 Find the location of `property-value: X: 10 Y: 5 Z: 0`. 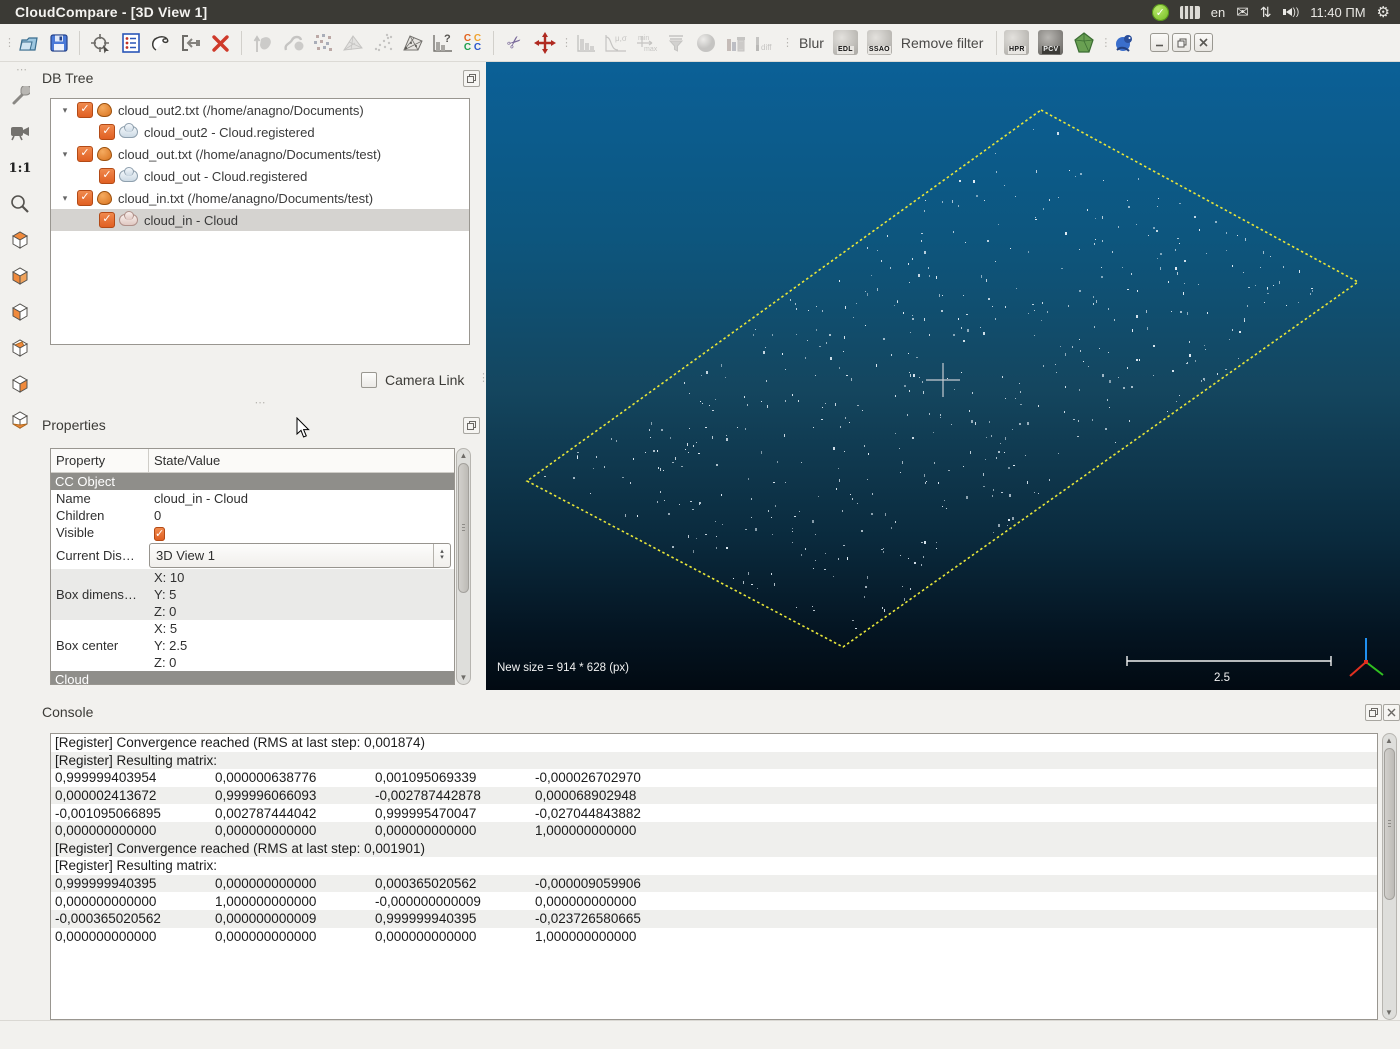

property-value: X: 10 Y: 5 Z: 0 is located at coordinates (169, 594).